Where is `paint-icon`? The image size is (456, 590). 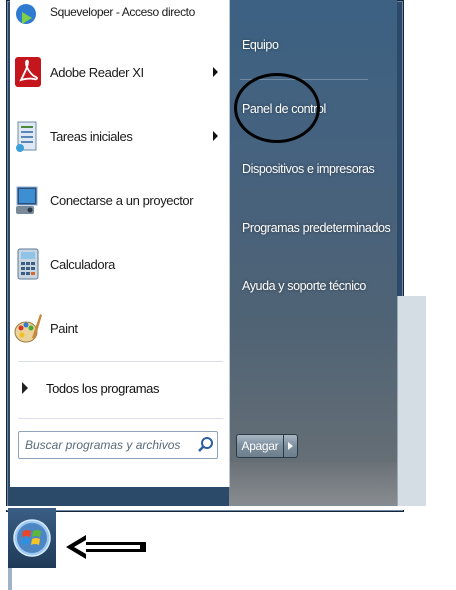
paint-icon is located at coordinates (28, 328).